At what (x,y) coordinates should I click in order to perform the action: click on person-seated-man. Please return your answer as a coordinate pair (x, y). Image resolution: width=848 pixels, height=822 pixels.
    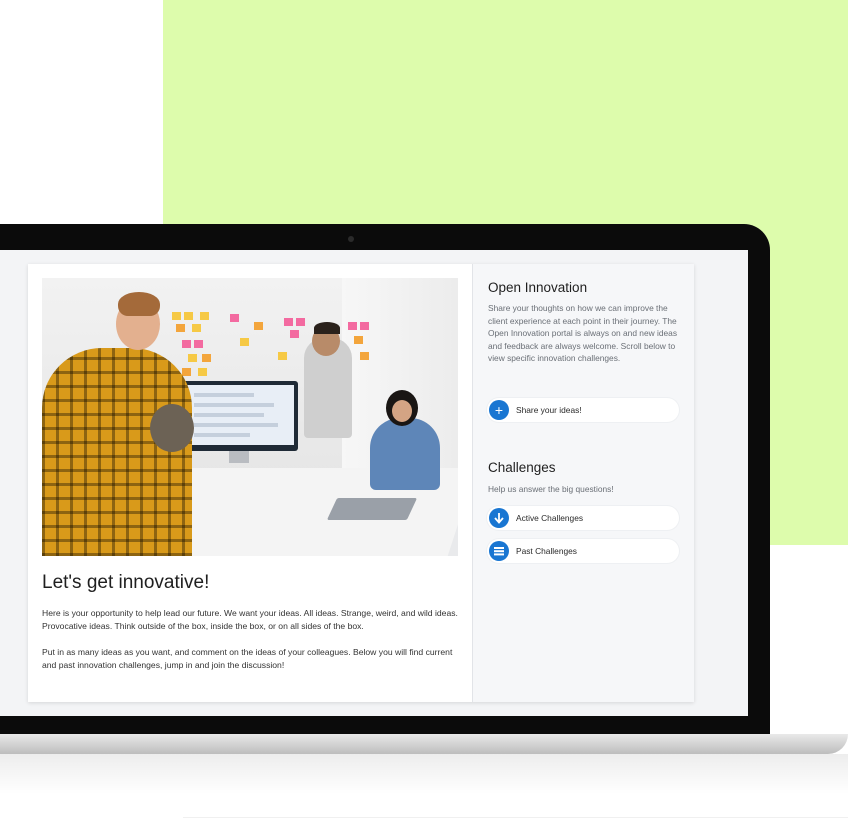
    Looking at the image, I should click on (172, 428).